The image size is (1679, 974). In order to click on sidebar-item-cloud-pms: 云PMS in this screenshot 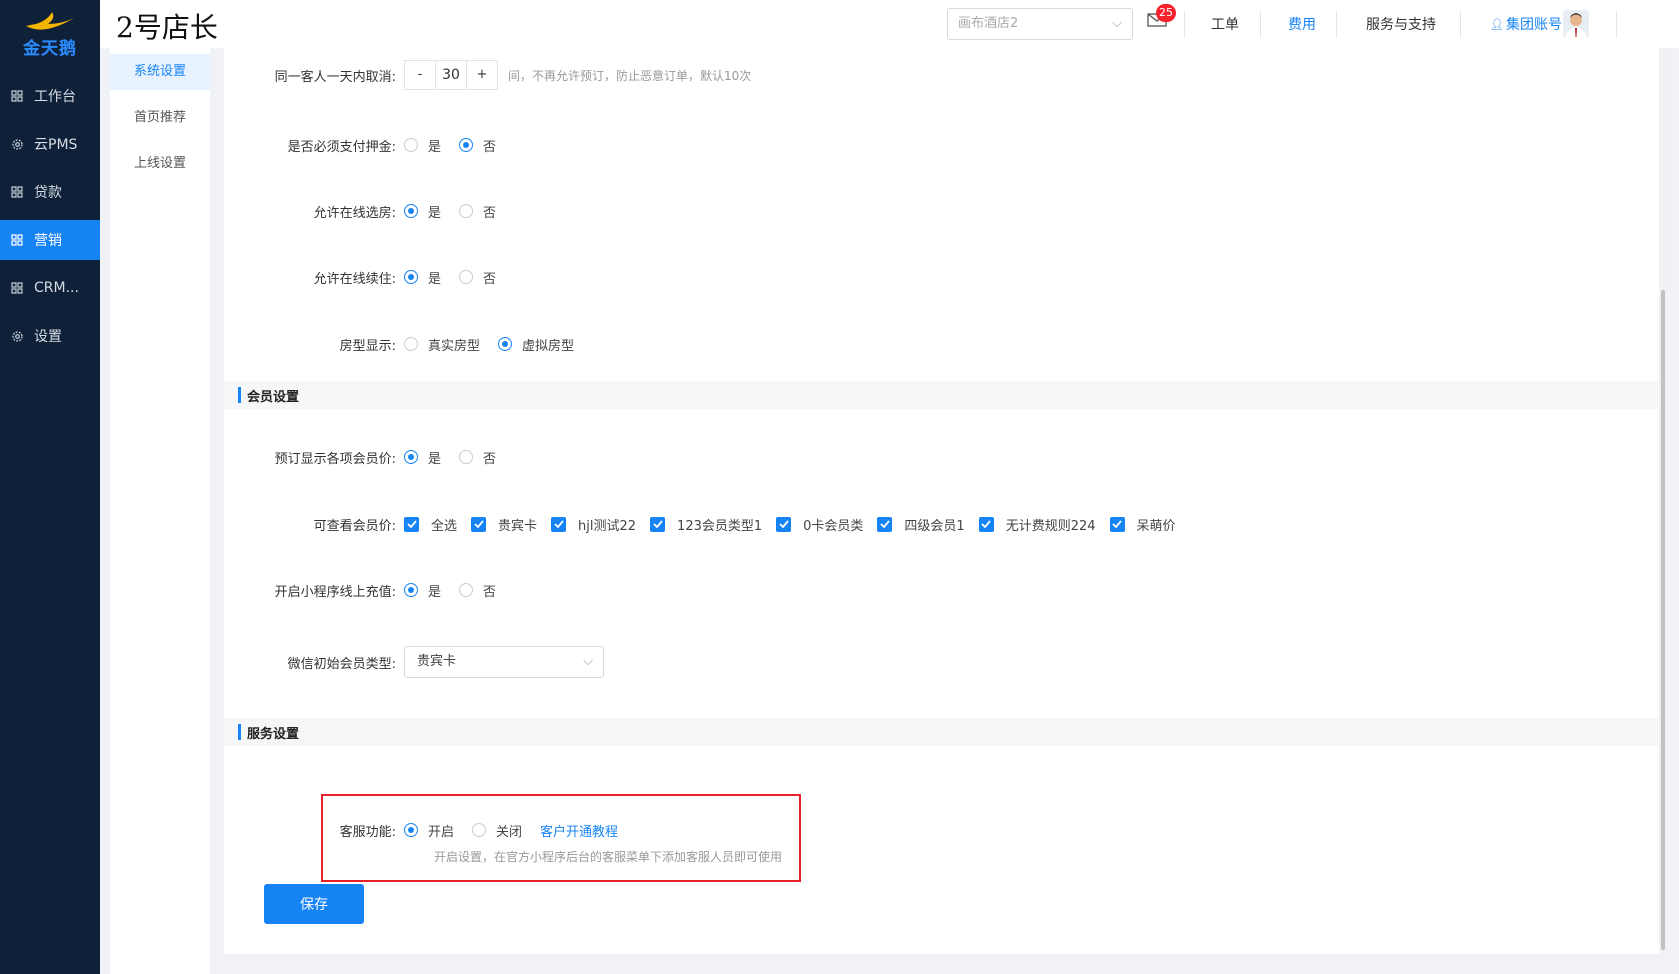, I will do `click(50, 144)`.